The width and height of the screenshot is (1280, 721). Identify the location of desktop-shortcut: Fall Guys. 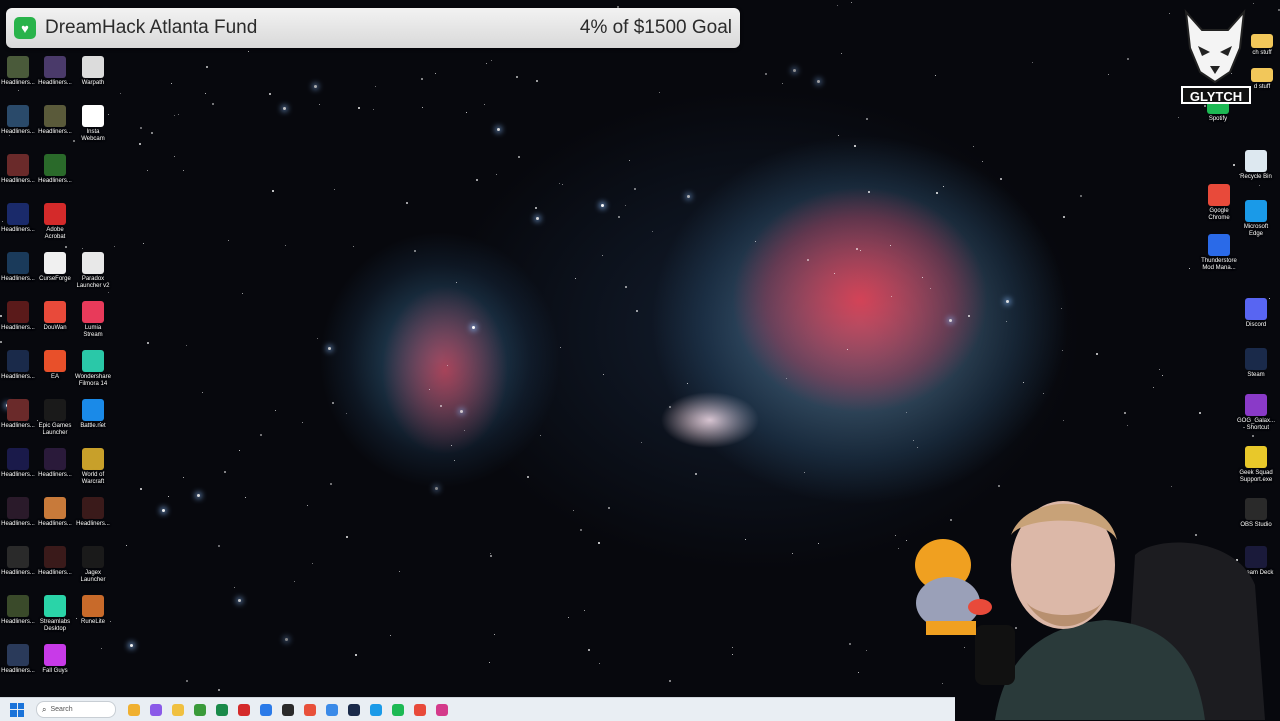
(55, 659).